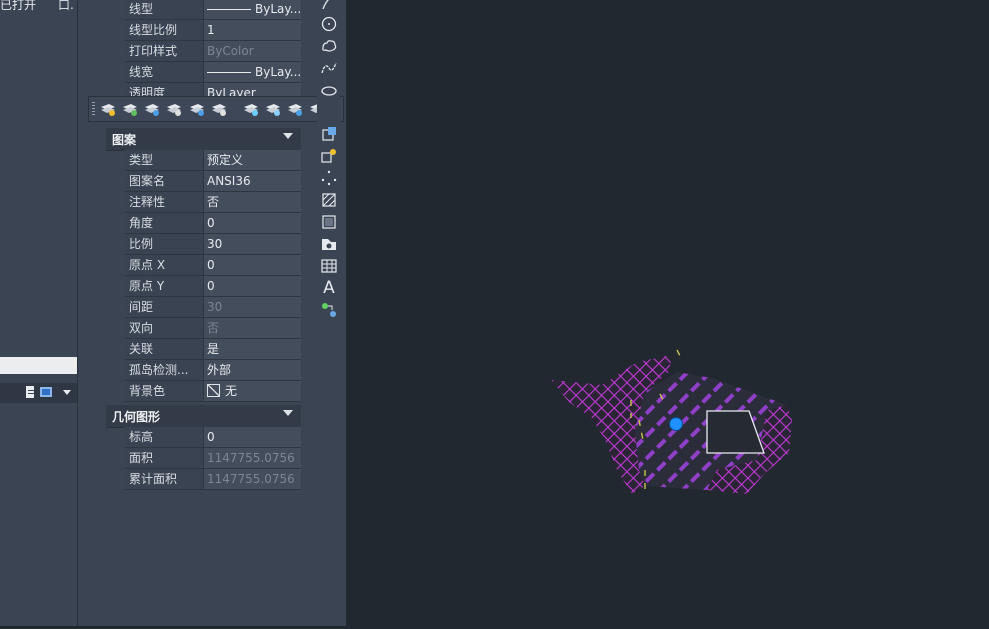  What do you see at coordinates (329, 90) in the screenshot?
I see `ellipse-icon` at bounding box center [329, 90].